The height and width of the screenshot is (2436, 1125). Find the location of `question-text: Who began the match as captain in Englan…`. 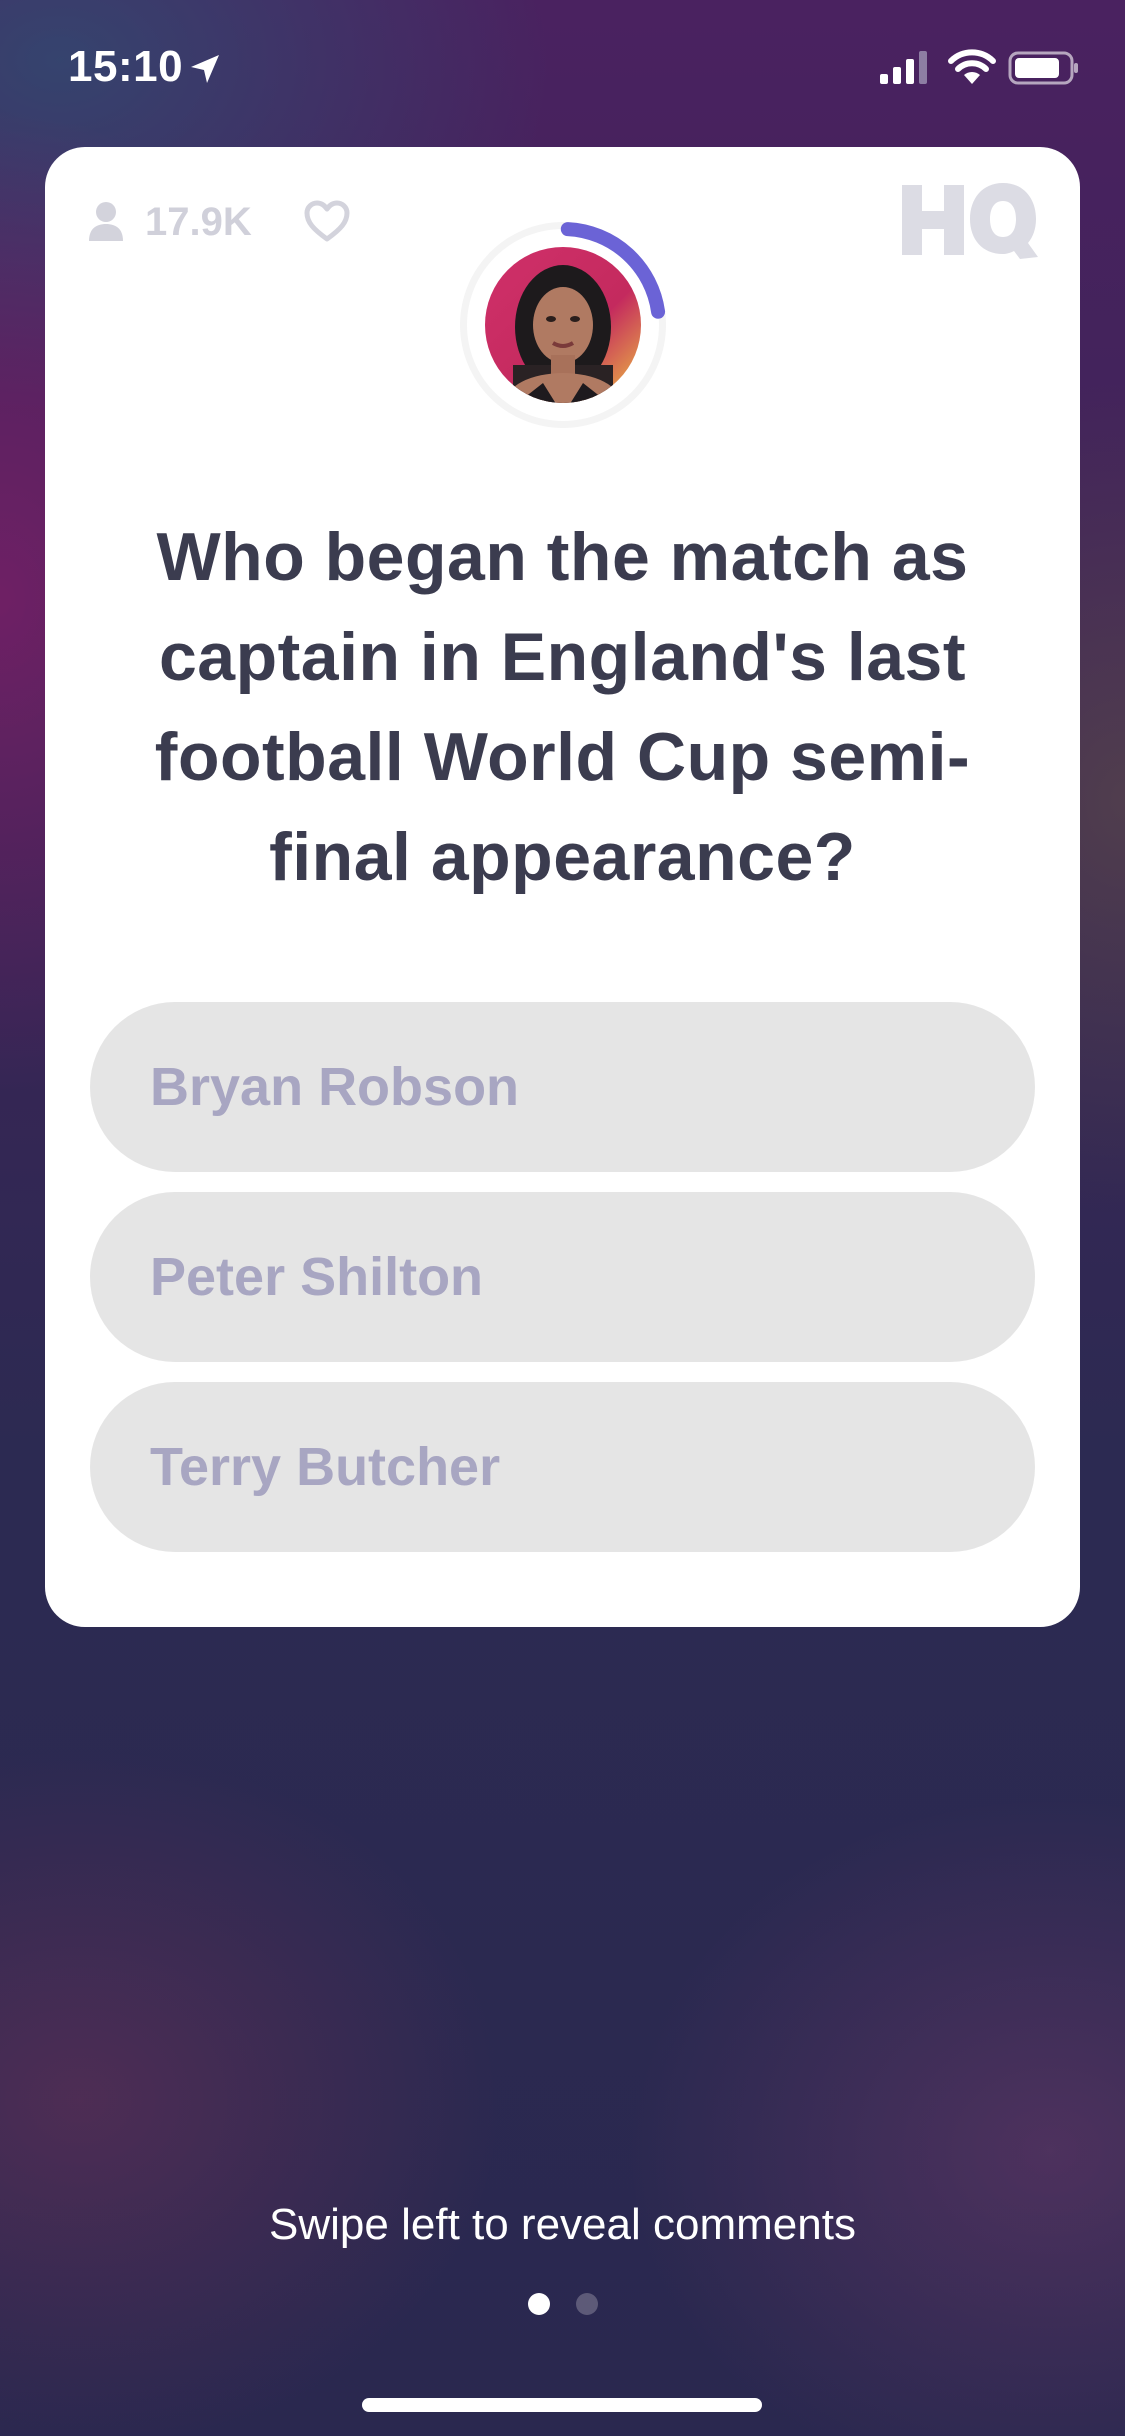

question-text: Who began the match as captain in Englan… is located at coordinates (562, 707).